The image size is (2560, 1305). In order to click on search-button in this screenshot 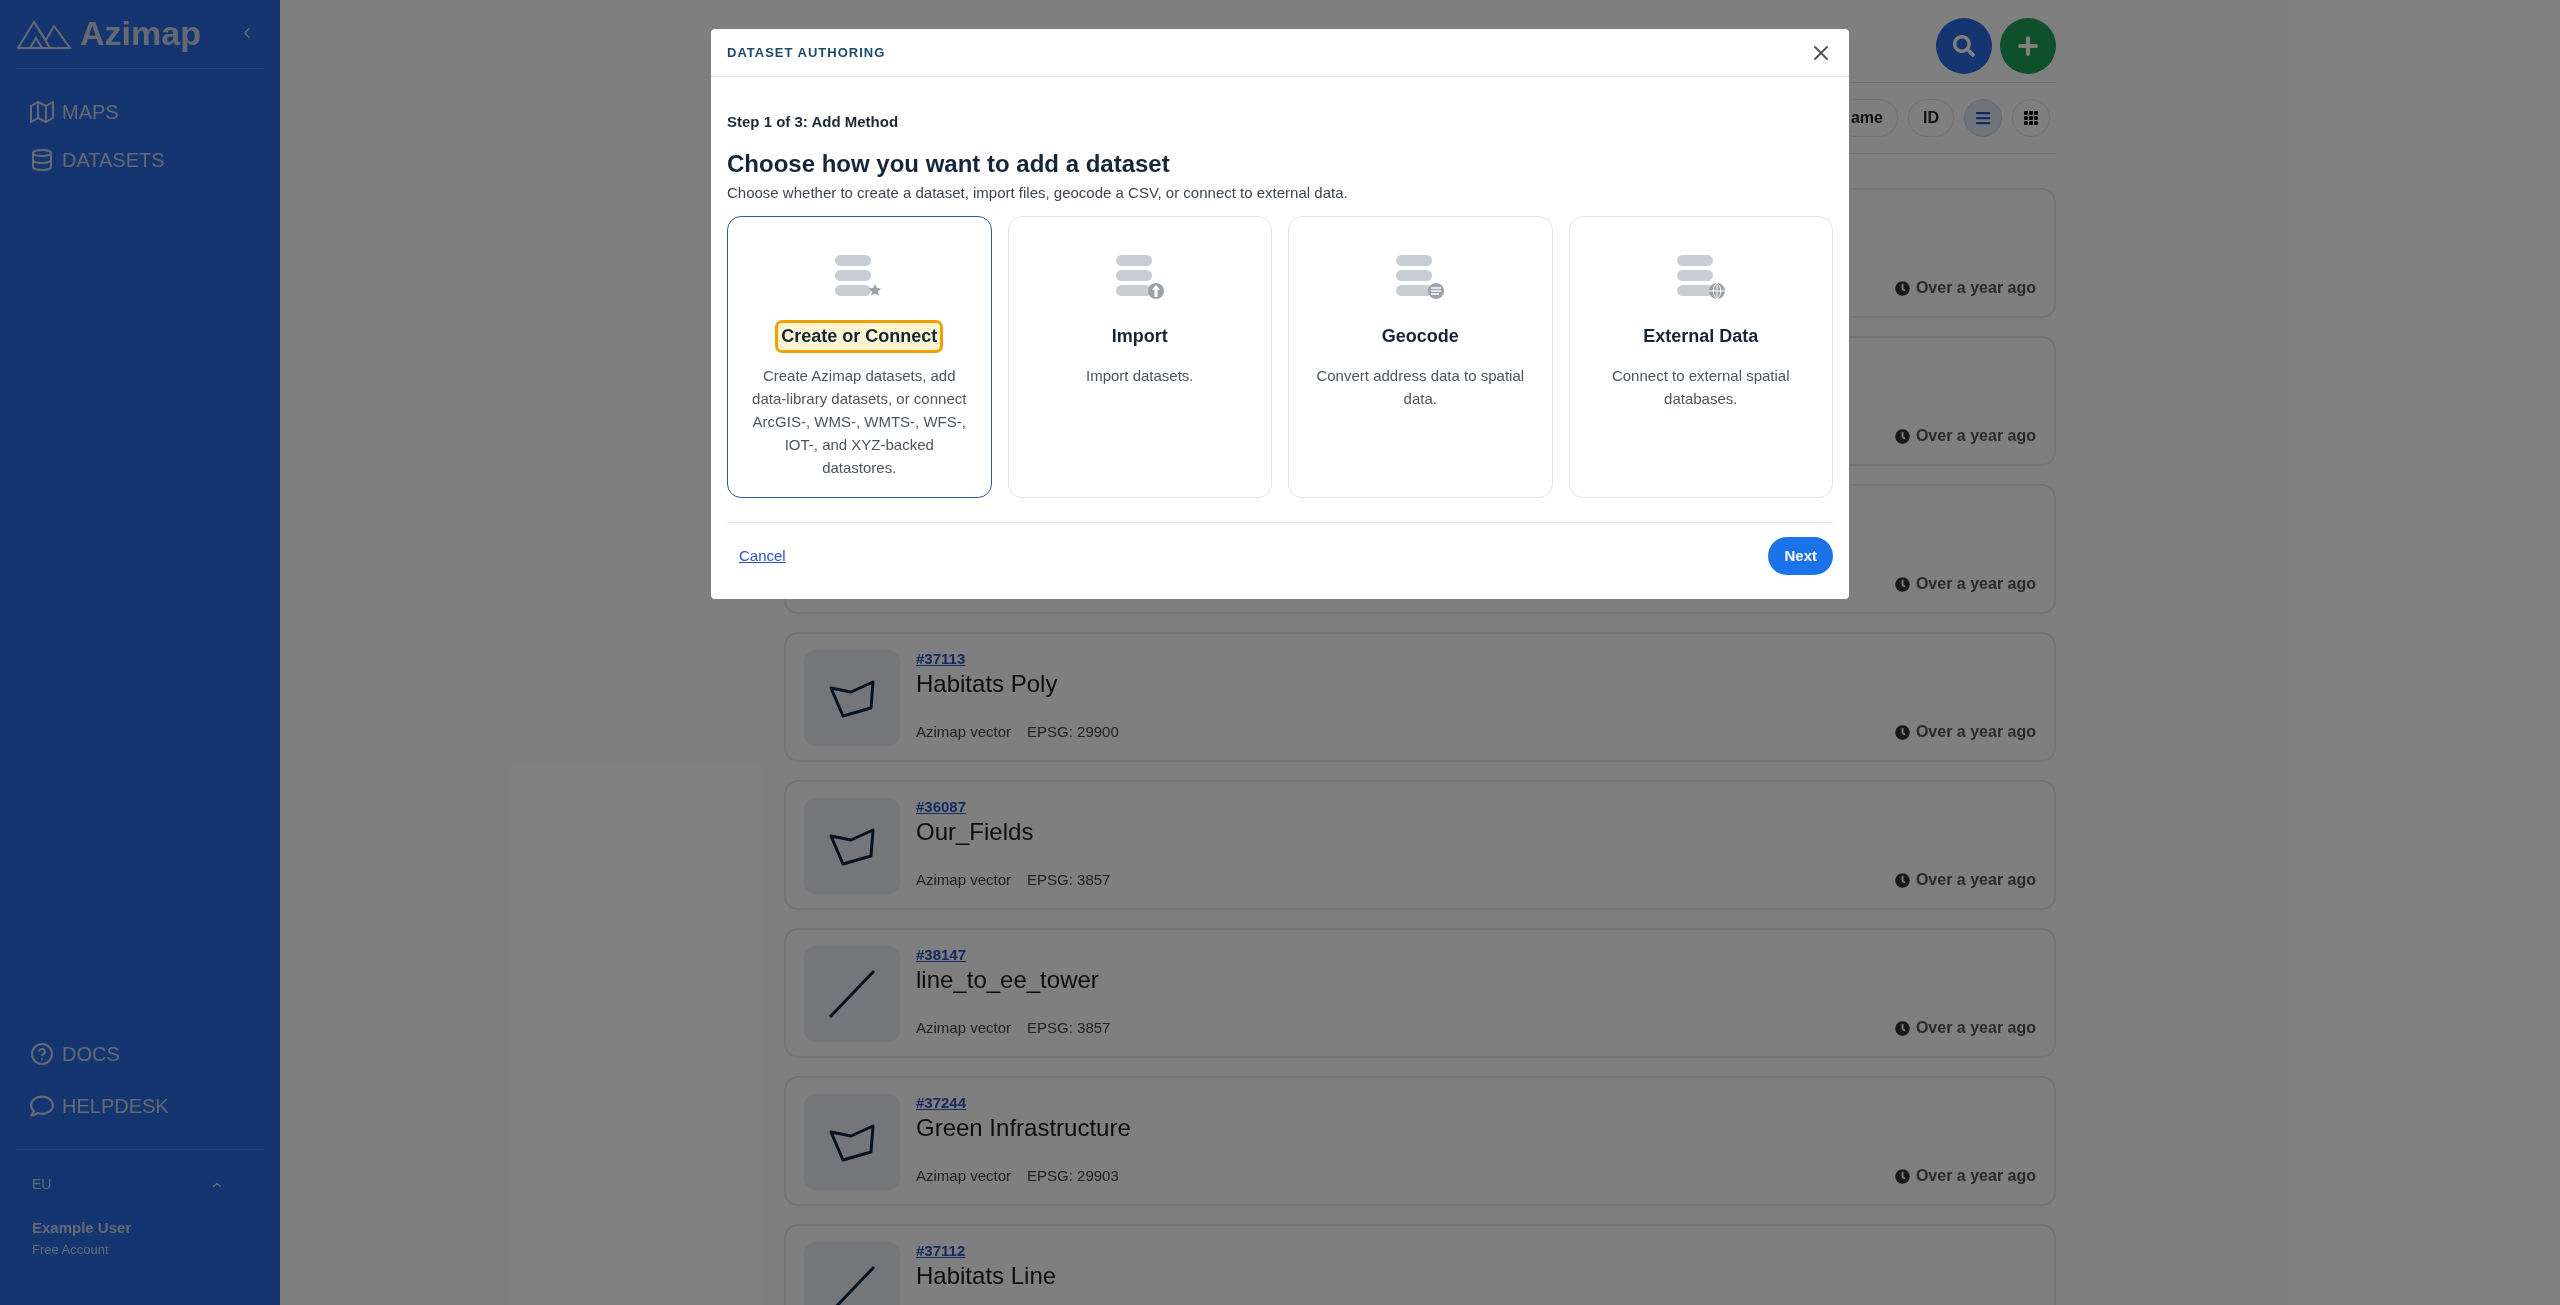, I will do `click(1964, 46)`.